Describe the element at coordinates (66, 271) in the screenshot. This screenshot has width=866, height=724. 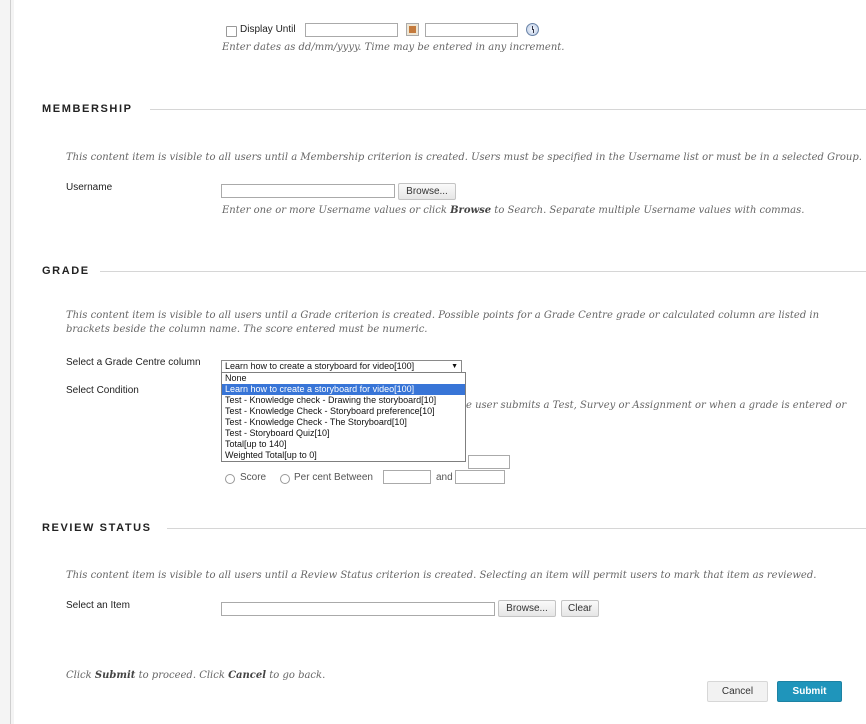
I see `grade-section-title: GRADE` at that location.